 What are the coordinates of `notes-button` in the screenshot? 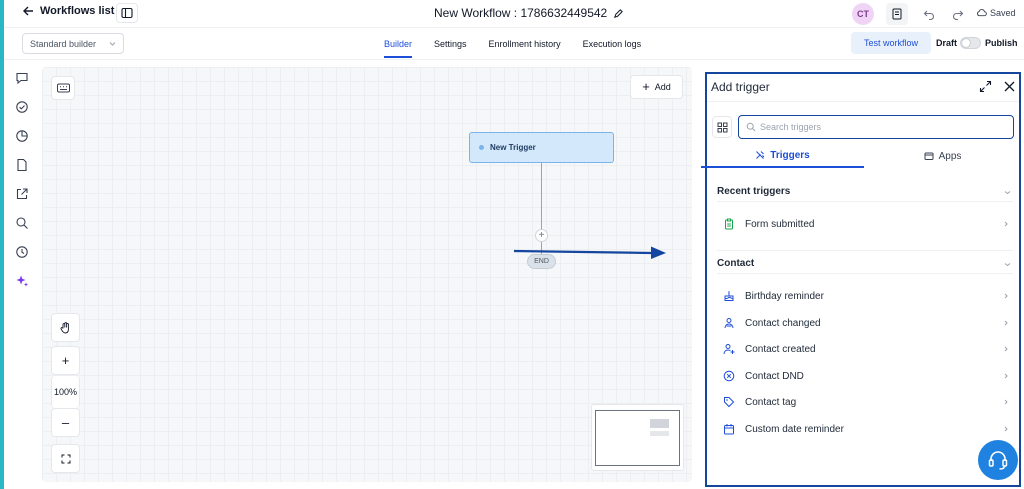 It's located at (897, 14).